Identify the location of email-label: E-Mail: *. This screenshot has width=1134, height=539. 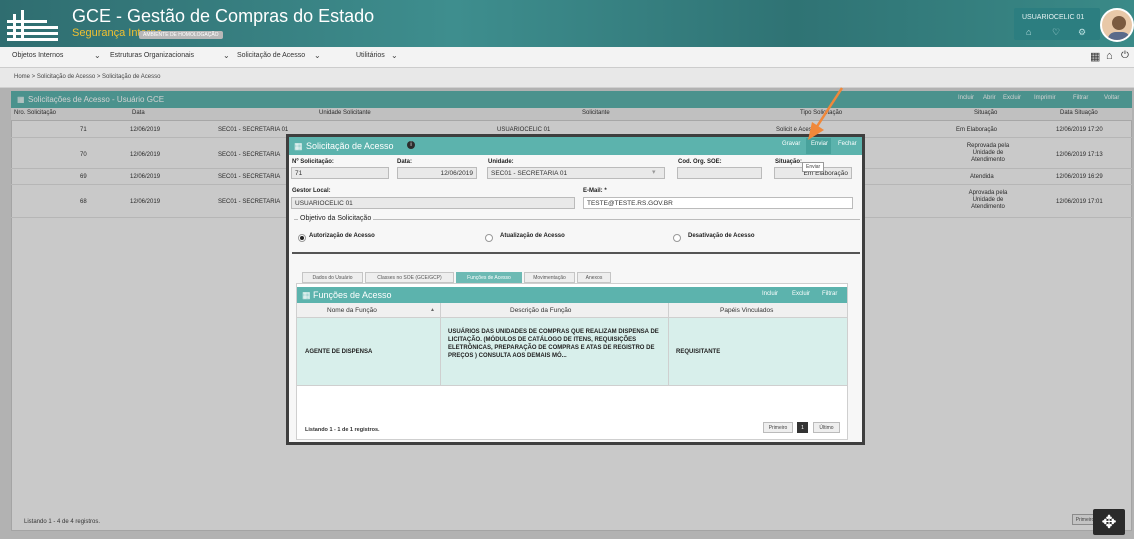
(595, 191).